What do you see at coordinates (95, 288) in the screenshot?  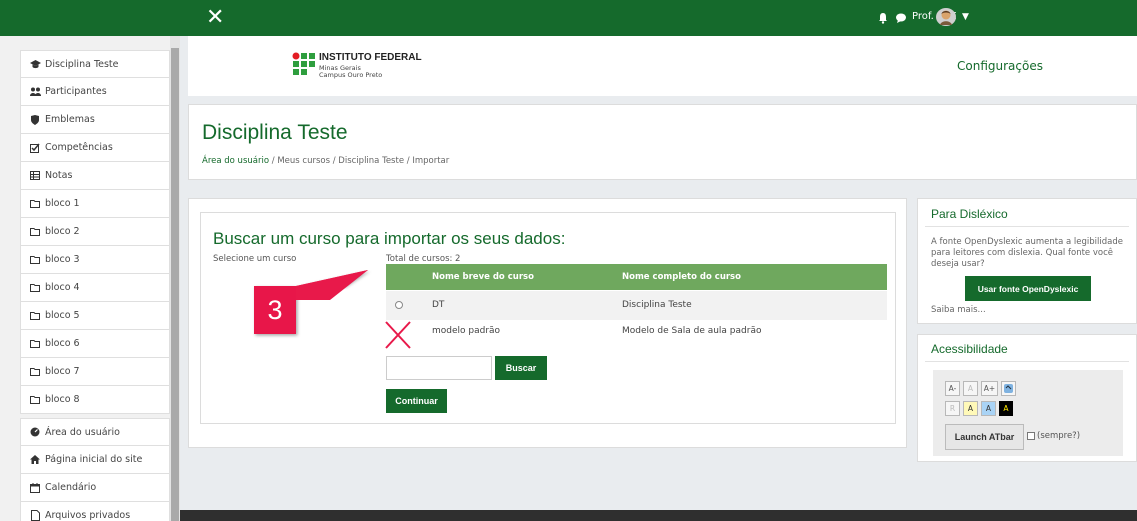 I see `sidebar-item-bloco-4: bloco 4` at bounding box center [95, 288].